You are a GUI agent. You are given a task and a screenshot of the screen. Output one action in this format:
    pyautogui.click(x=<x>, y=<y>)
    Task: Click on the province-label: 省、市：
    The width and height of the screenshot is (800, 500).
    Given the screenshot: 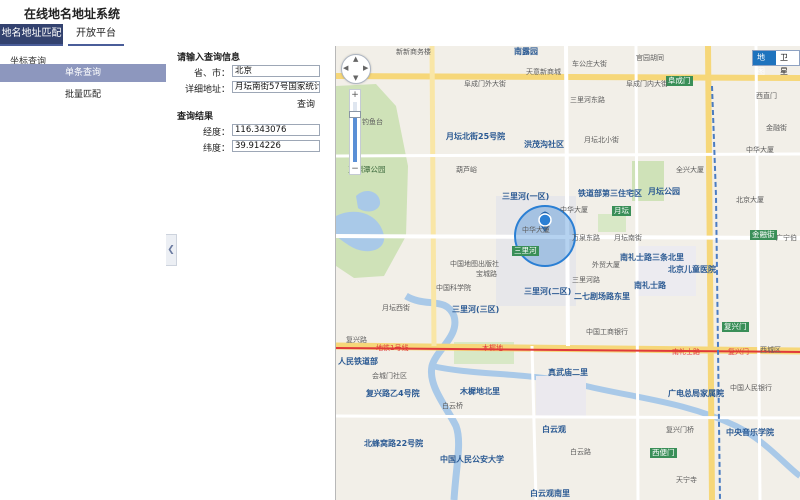 What is the action you would take?
    pyautogui.click(x=211, y=74)
    